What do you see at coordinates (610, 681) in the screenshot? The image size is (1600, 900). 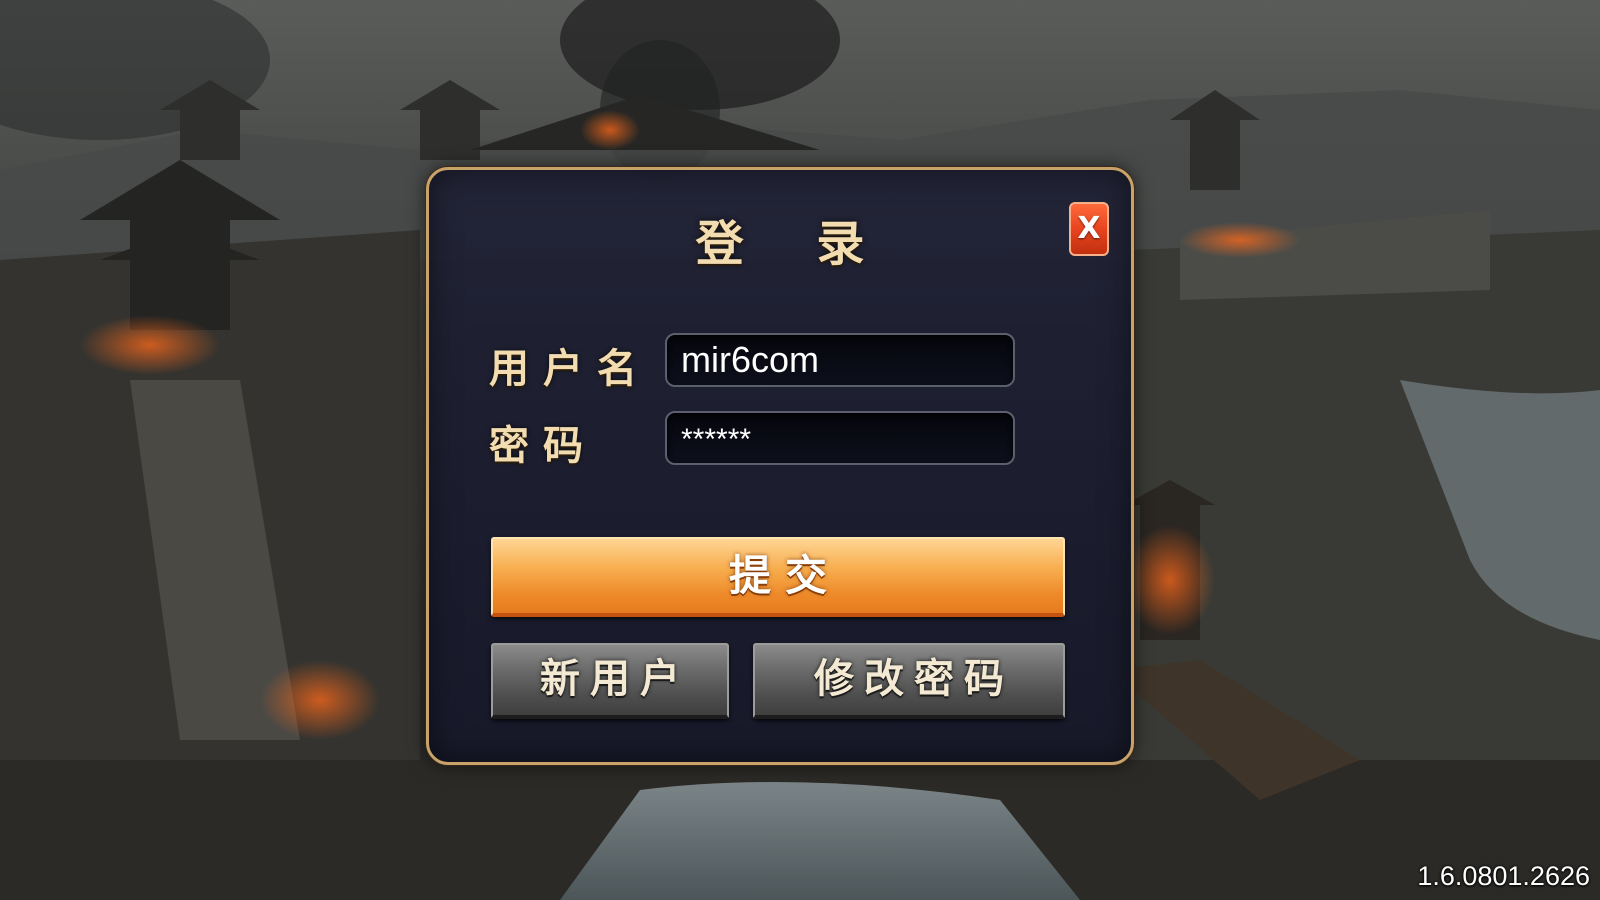 I see `new-user-button: 新用户` at bounding box center [610, 681].